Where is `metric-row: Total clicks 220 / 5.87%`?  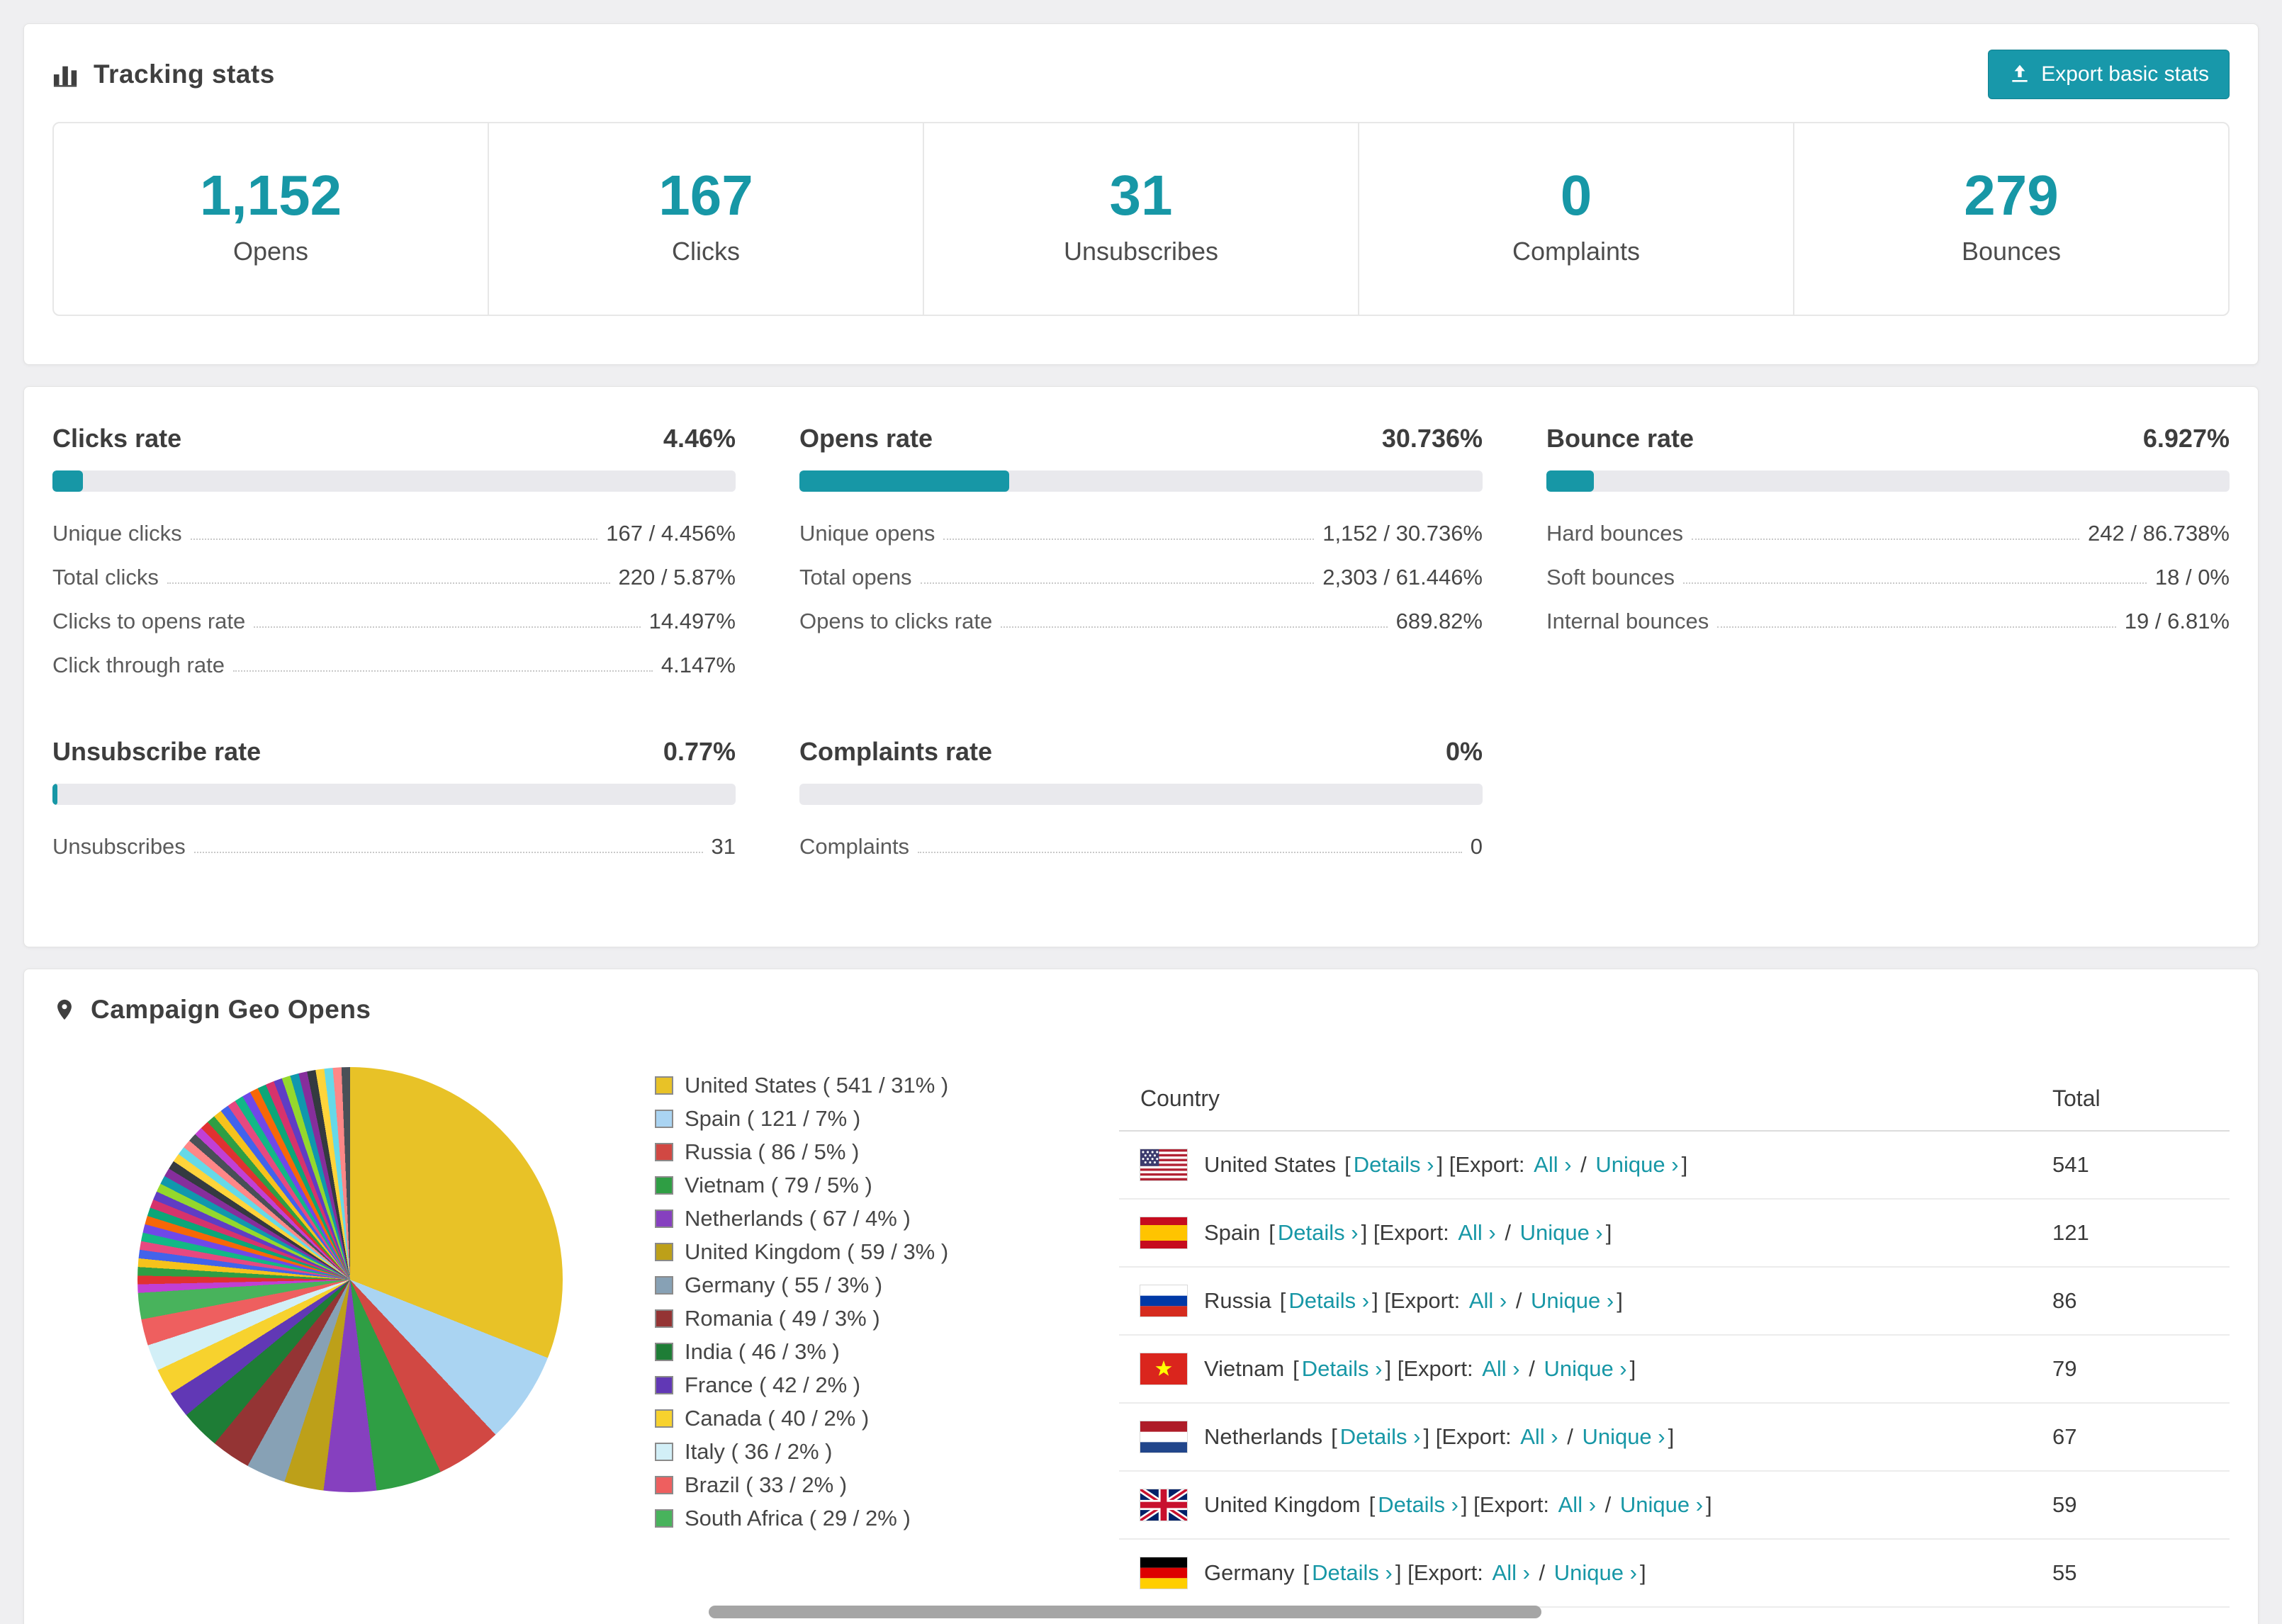 metric-row: Total clicks 220 / 5.87% is located at coordinates (394, 577).